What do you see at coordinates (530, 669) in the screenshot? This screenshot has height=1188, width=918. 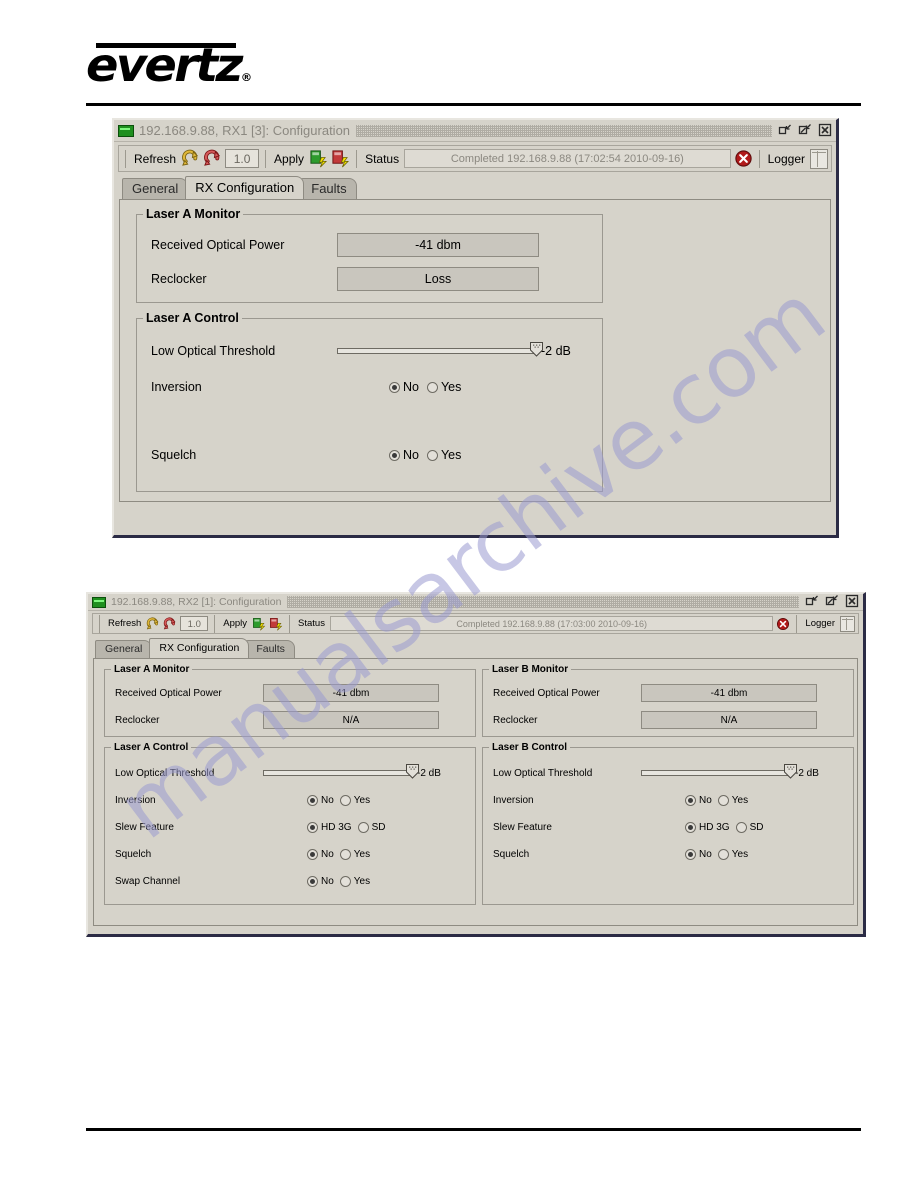 I see `group-legend: Laser B Monitor` at bounding box center [530, 669].